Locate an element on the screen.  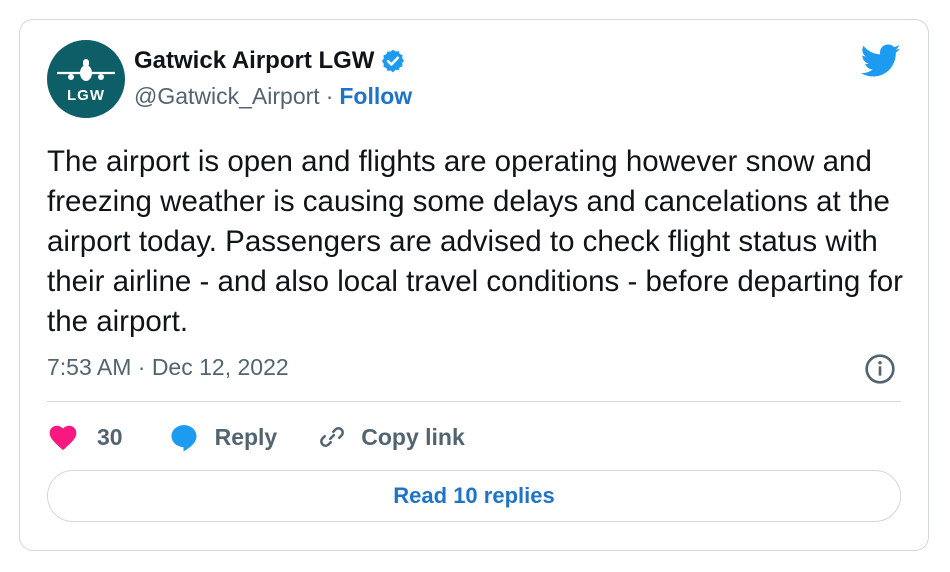
twitter-bird-icon is located at coordinates (880, 63).